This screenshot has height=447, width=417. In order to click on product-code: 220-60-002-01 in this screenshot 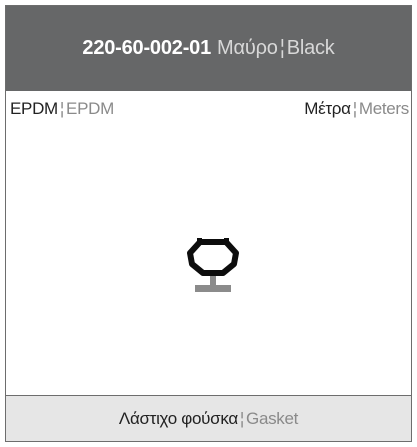, I will do `click(147, 48)`.